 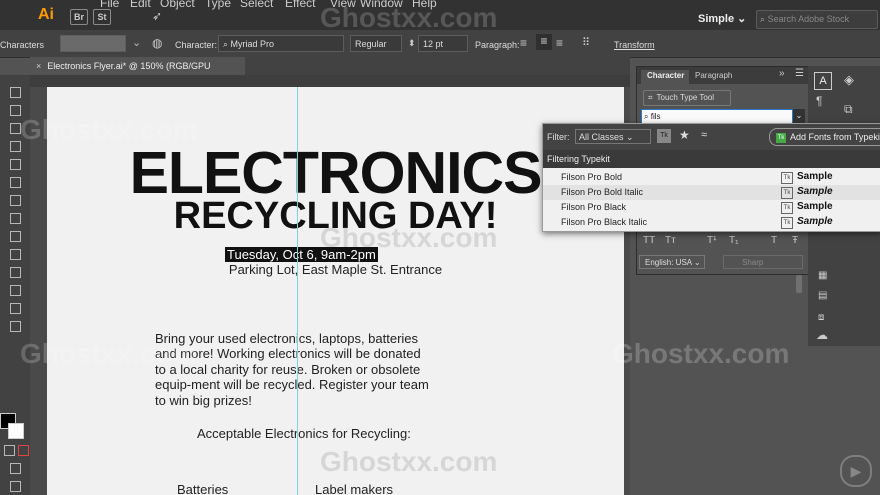 I want to click on font-name: Filson Pro Bold, so click(x=592, y=177).